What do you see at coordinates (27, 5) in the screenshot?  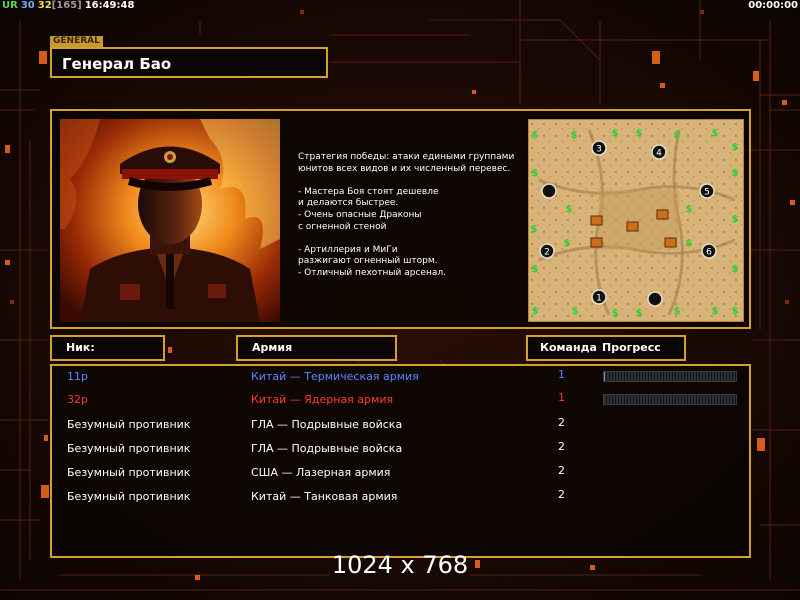 I see `value-30: 30` at bounding box center [27, 5].